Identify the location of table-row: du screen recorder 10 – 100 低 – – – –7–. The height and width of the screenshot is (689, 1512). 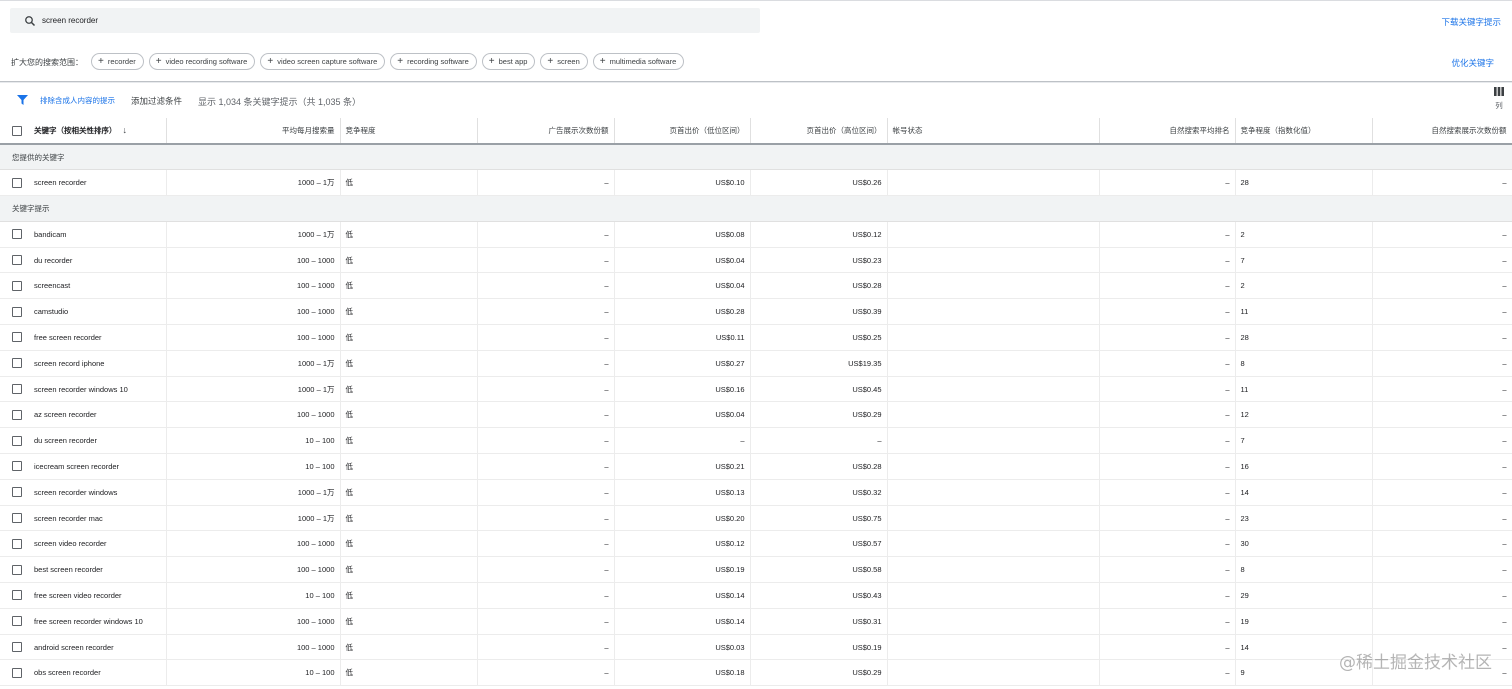
(756, 440).